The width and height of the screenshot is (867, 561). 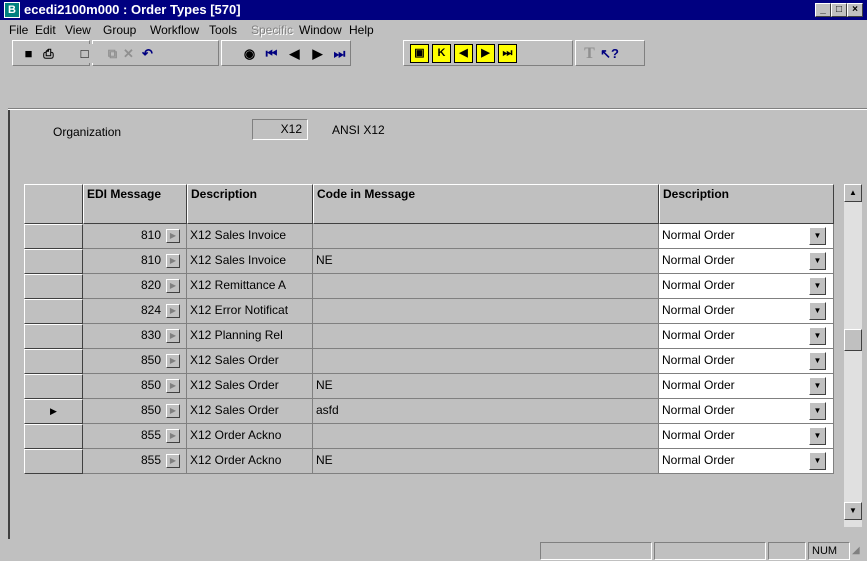 What do you see at coordinates (250, 336) in the screenshot?
I see `description-cell: X12 Planning Rel` at bounding box center [250, 336].